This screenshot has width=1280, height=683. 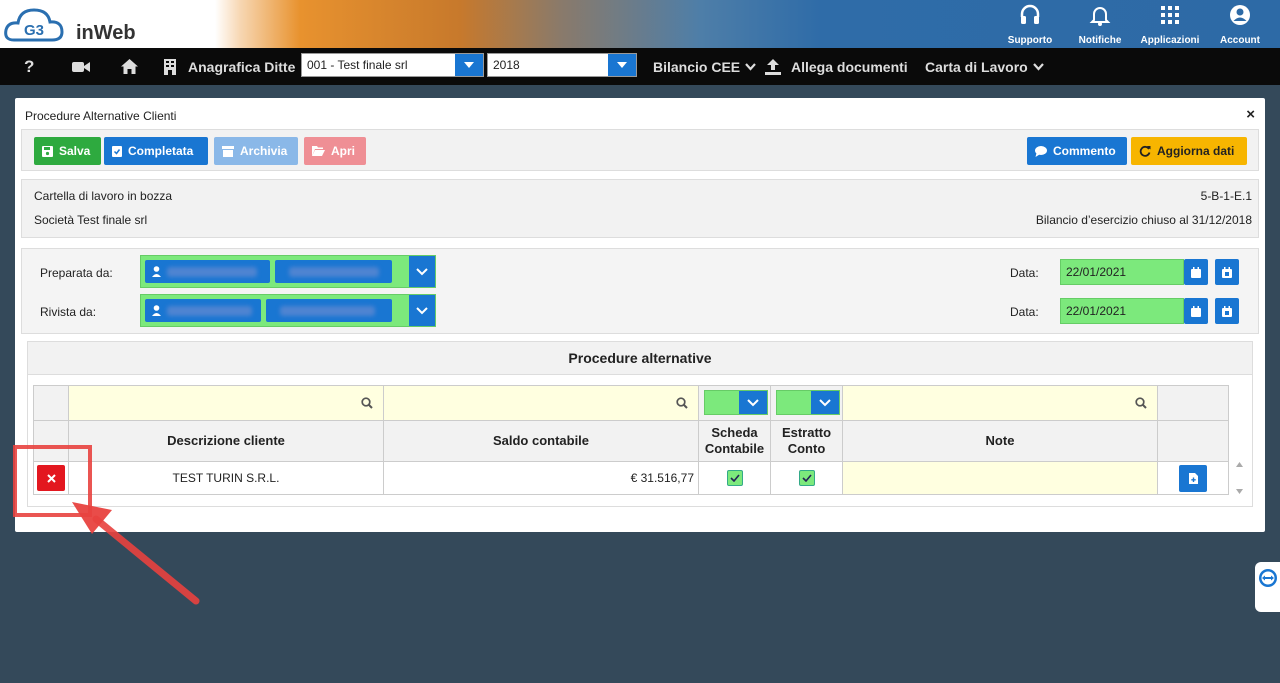 What do you see at coordinates (640, 358) in the screenshot?
I see `grid-section-title: Procedure alternative` at bounding box center [640, 358].